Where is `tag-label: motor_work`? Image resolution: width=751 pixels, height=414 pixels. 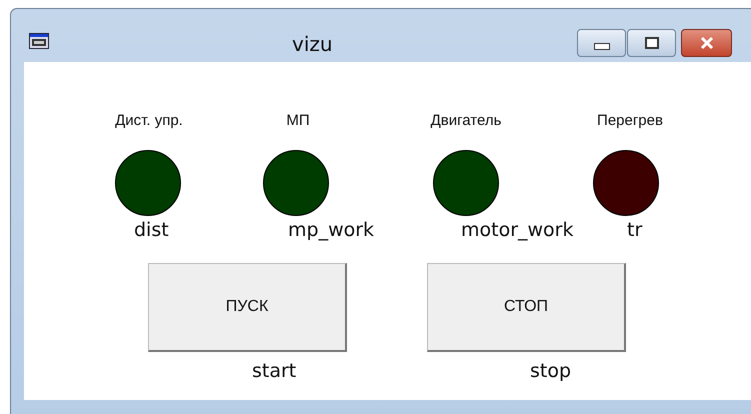
tag-label: motor_work is located at coordinates (517, 230).